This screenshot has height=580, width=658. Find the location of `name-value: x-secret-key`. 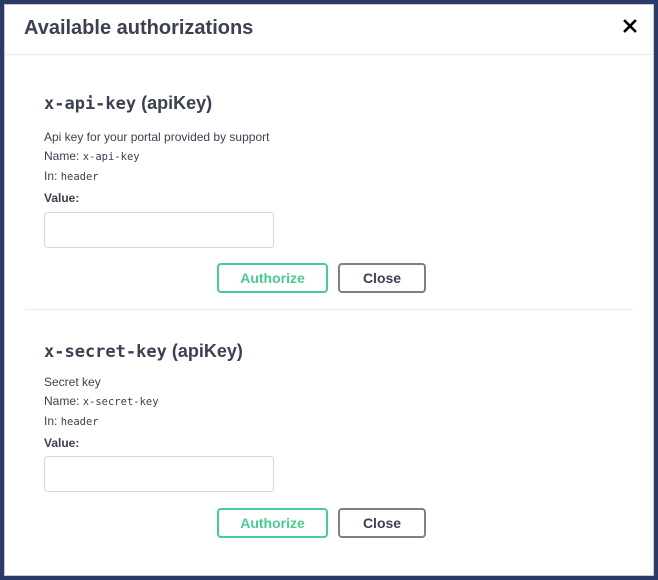

name-value: x-secret-key is located at coordinates (120, 402).